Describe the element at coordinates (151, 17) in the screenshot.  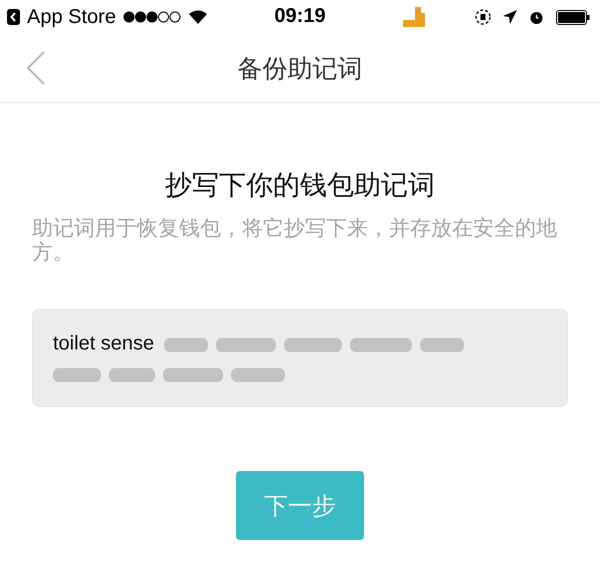
I see `signal-icon` at that location.